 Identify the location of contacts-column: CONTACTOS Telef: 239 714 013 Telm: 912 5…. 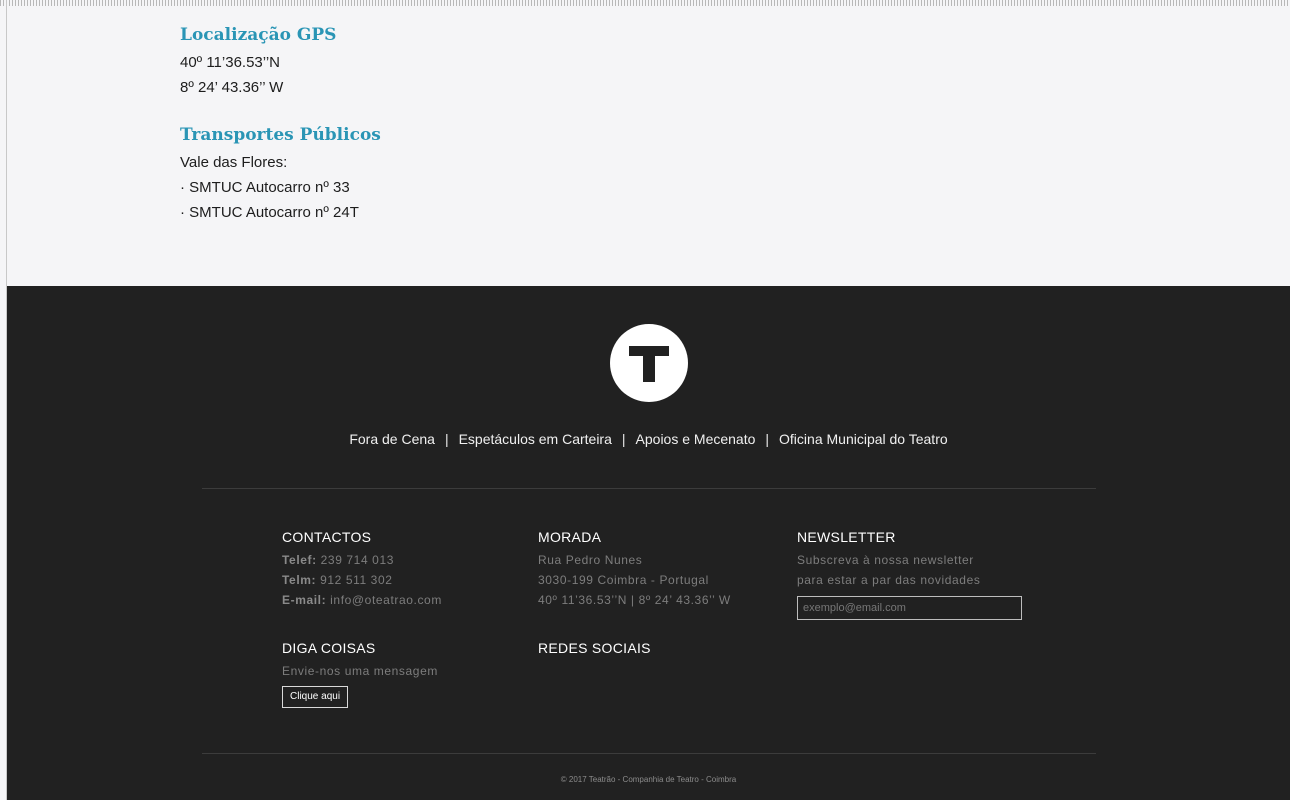
(362, 568).